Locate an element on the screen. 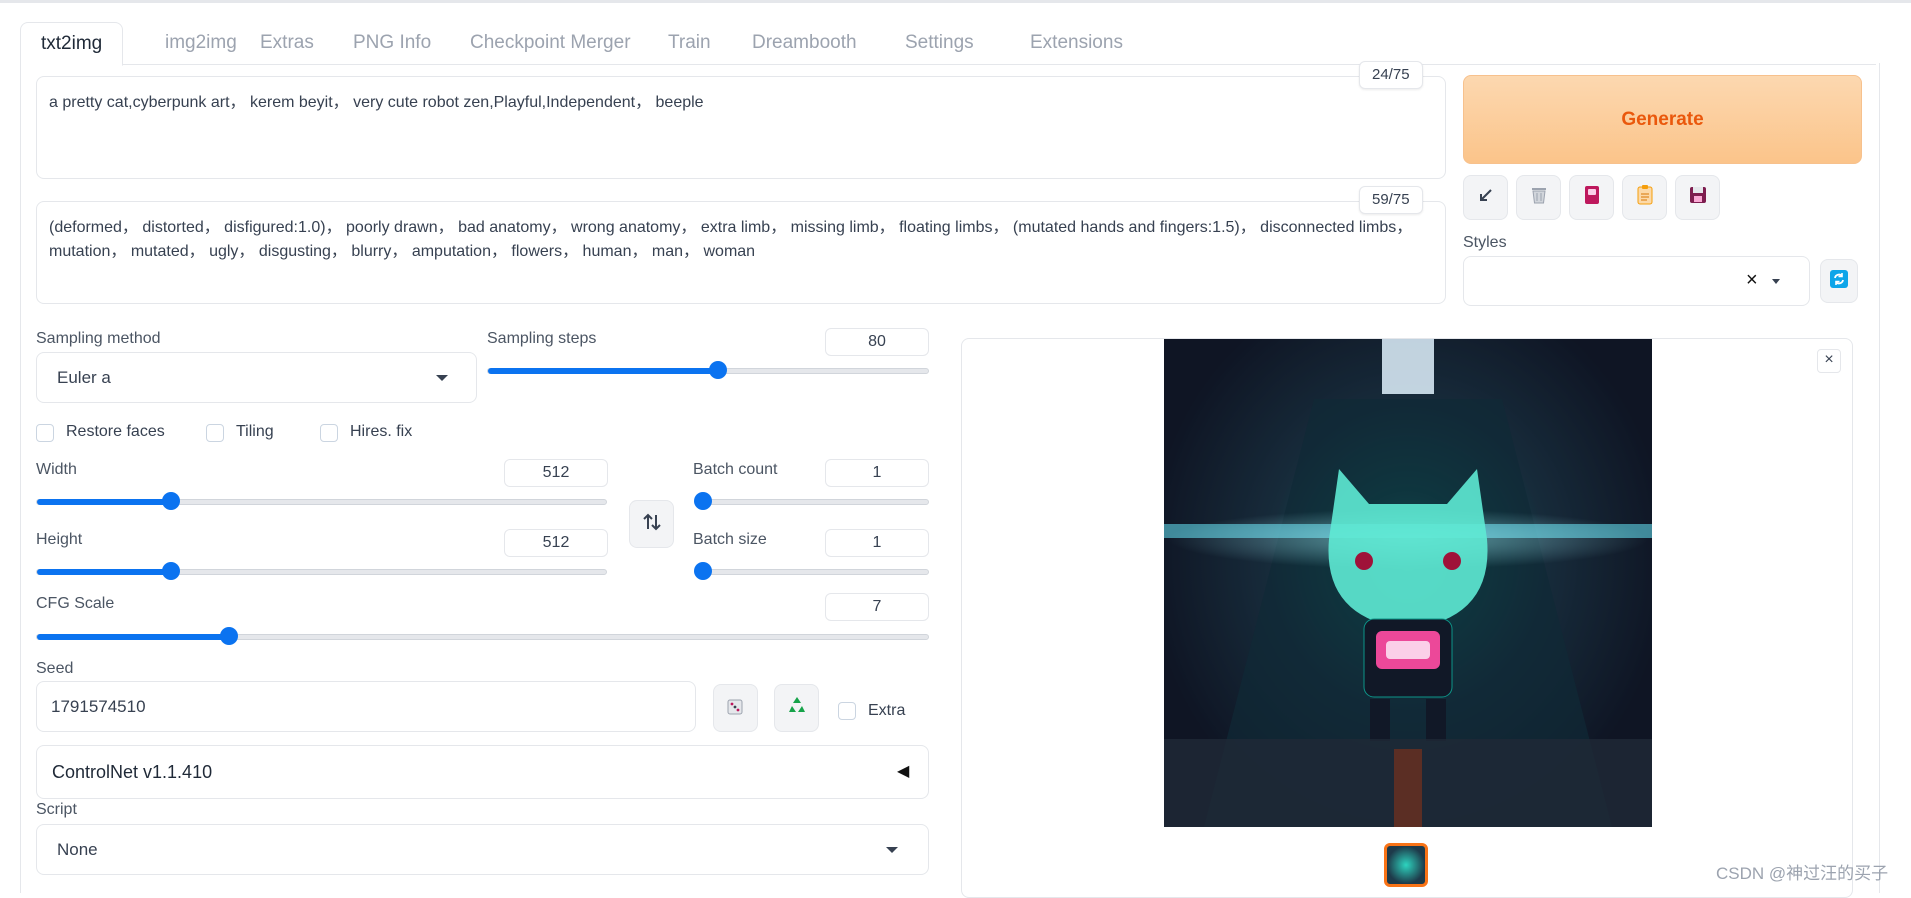  sampling-steps-slider is located at coordinates (708, 370).